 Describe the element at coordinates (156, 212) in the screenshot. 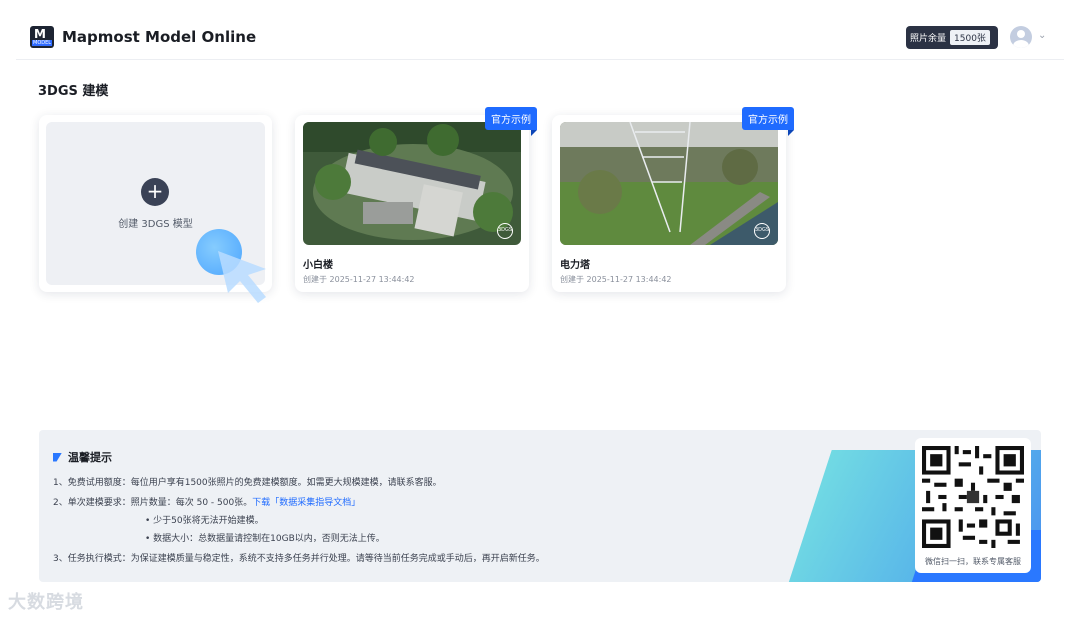

I see `create-model-area: + 创建 3DGS 模型` at that location.